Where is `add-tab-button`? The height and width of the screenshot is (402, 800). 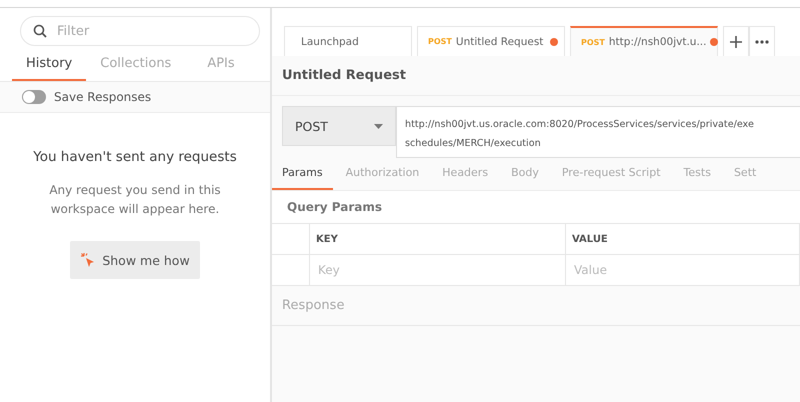
add-tab-button is located at coordinates (736, 41).